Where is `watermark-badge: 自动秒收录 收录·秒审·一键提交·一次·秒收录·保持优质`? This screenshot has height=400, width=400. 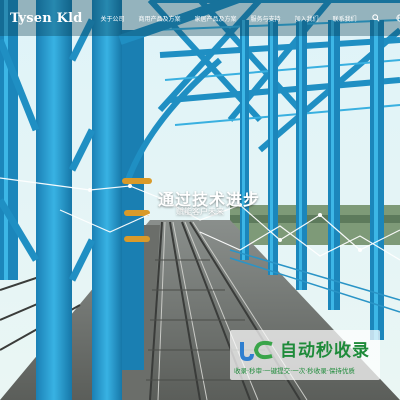 watermark-badge: 自动秒收录 收录·秒审·一键提交·一次·秒收录·保持优质 is located at coordinates (305, 355).